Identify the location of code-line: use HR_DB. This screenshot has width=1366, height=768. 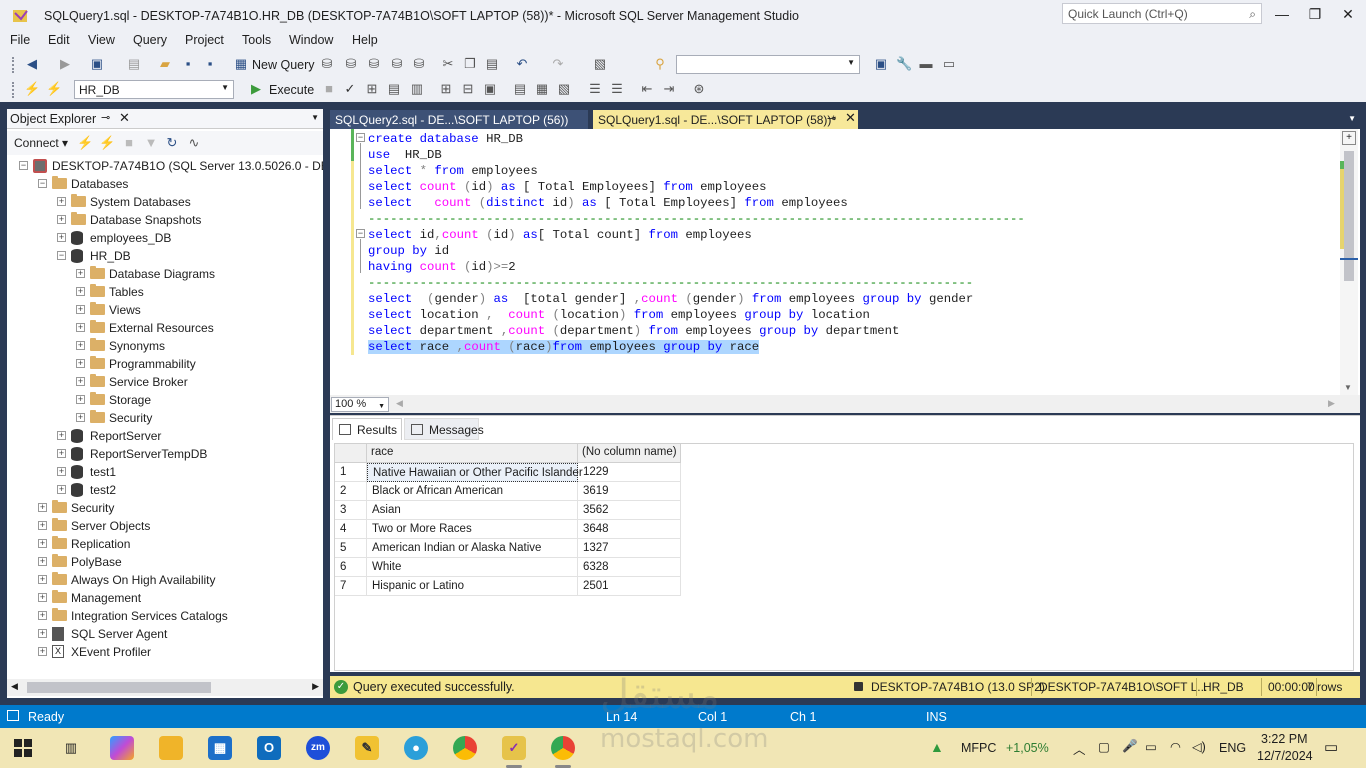
(405, 155).